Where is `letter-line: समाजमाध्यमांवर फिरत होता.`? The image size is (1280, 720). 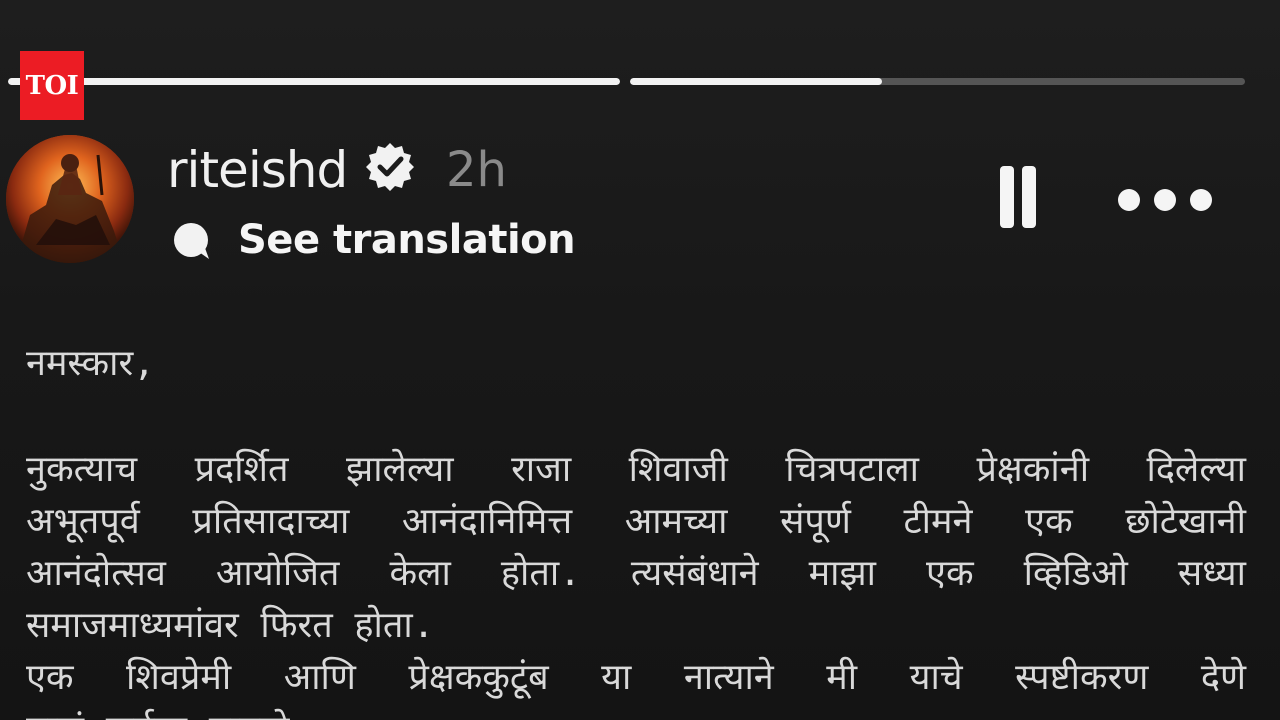
letter-line: समाजमाध्यमांवर फिरत होता. is located at coordinates (230, 625).